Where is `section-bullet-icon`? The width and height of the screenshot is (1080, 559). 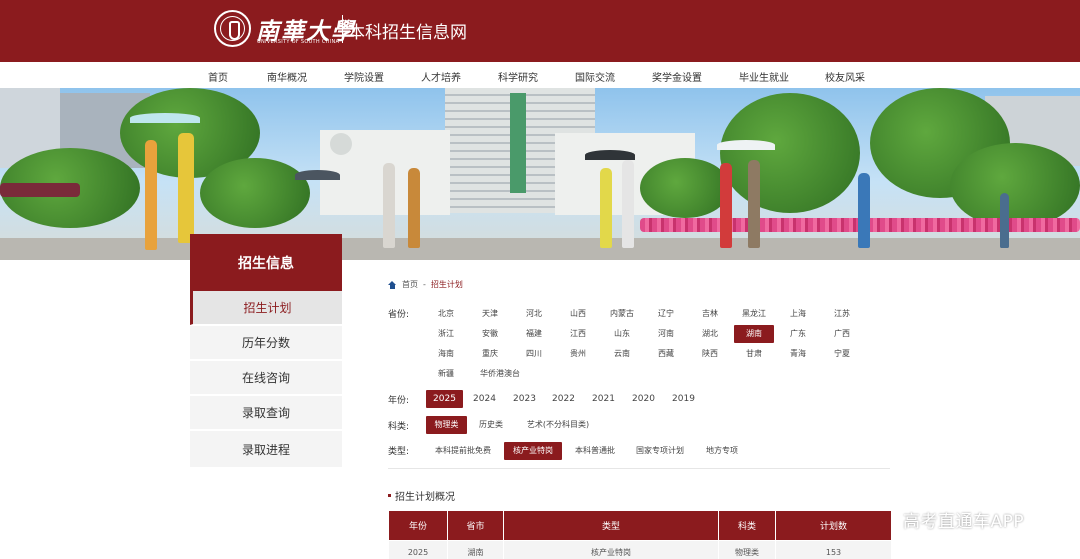
section-bullet-icon is located at coordinates (389, 495).